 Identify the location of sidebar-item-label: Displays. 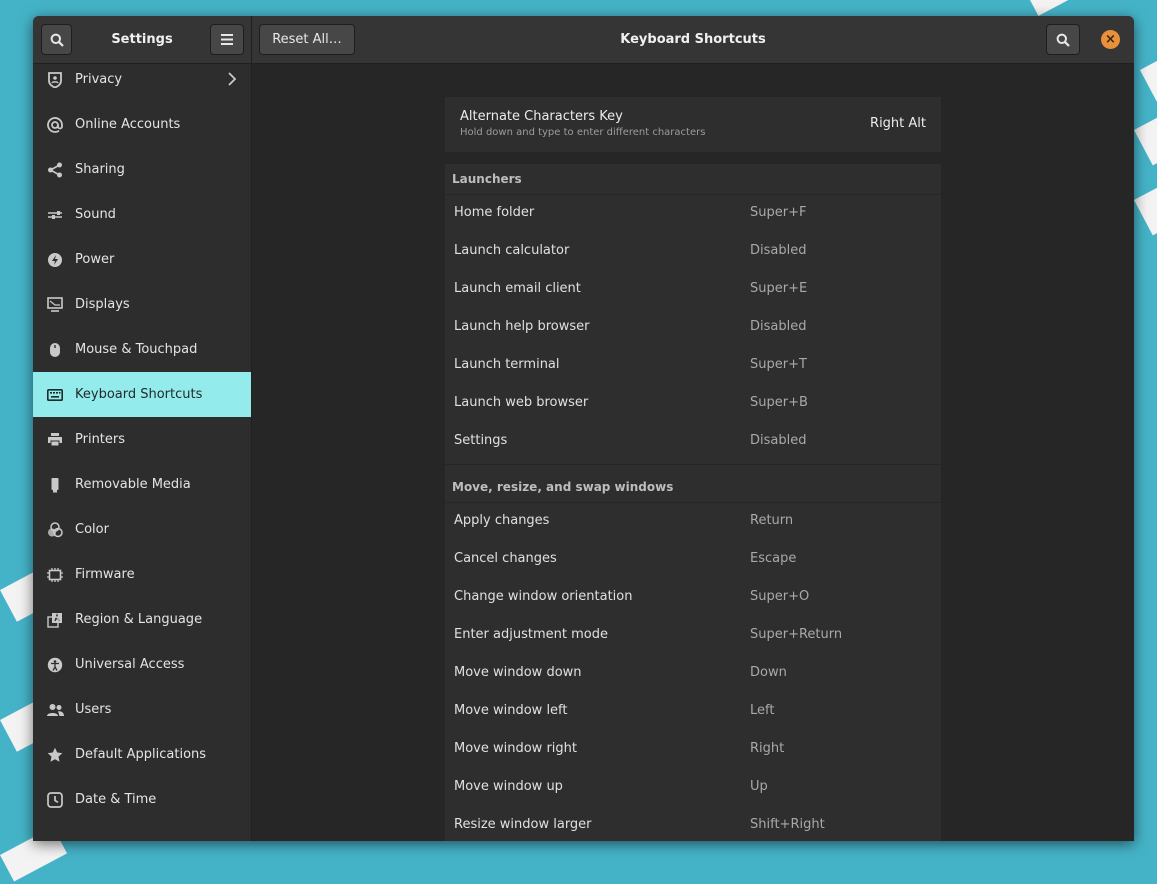
(102, 304).